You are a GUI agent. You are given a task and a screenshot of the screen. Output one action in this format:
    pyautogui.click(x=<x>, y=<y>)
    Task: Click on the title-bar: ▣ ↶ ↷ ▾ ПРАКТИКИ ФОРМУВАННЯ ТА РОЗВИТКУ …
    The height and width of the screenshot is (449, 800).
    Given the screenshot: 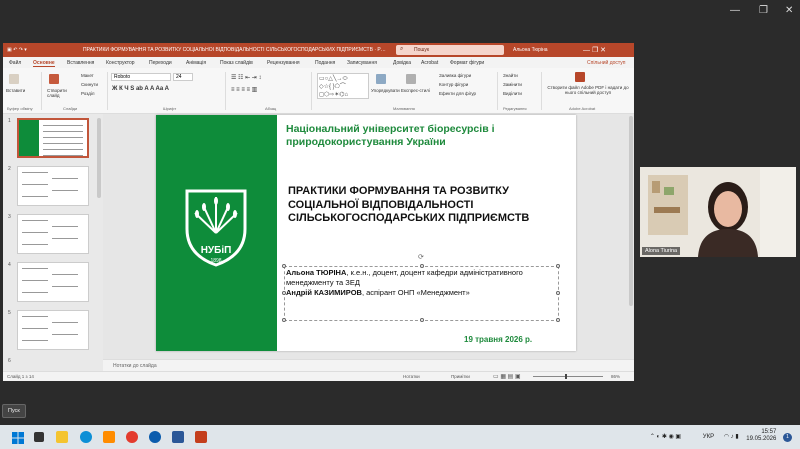 What is the action you would take?
    pyautogui.click(x=318, y=50)
    